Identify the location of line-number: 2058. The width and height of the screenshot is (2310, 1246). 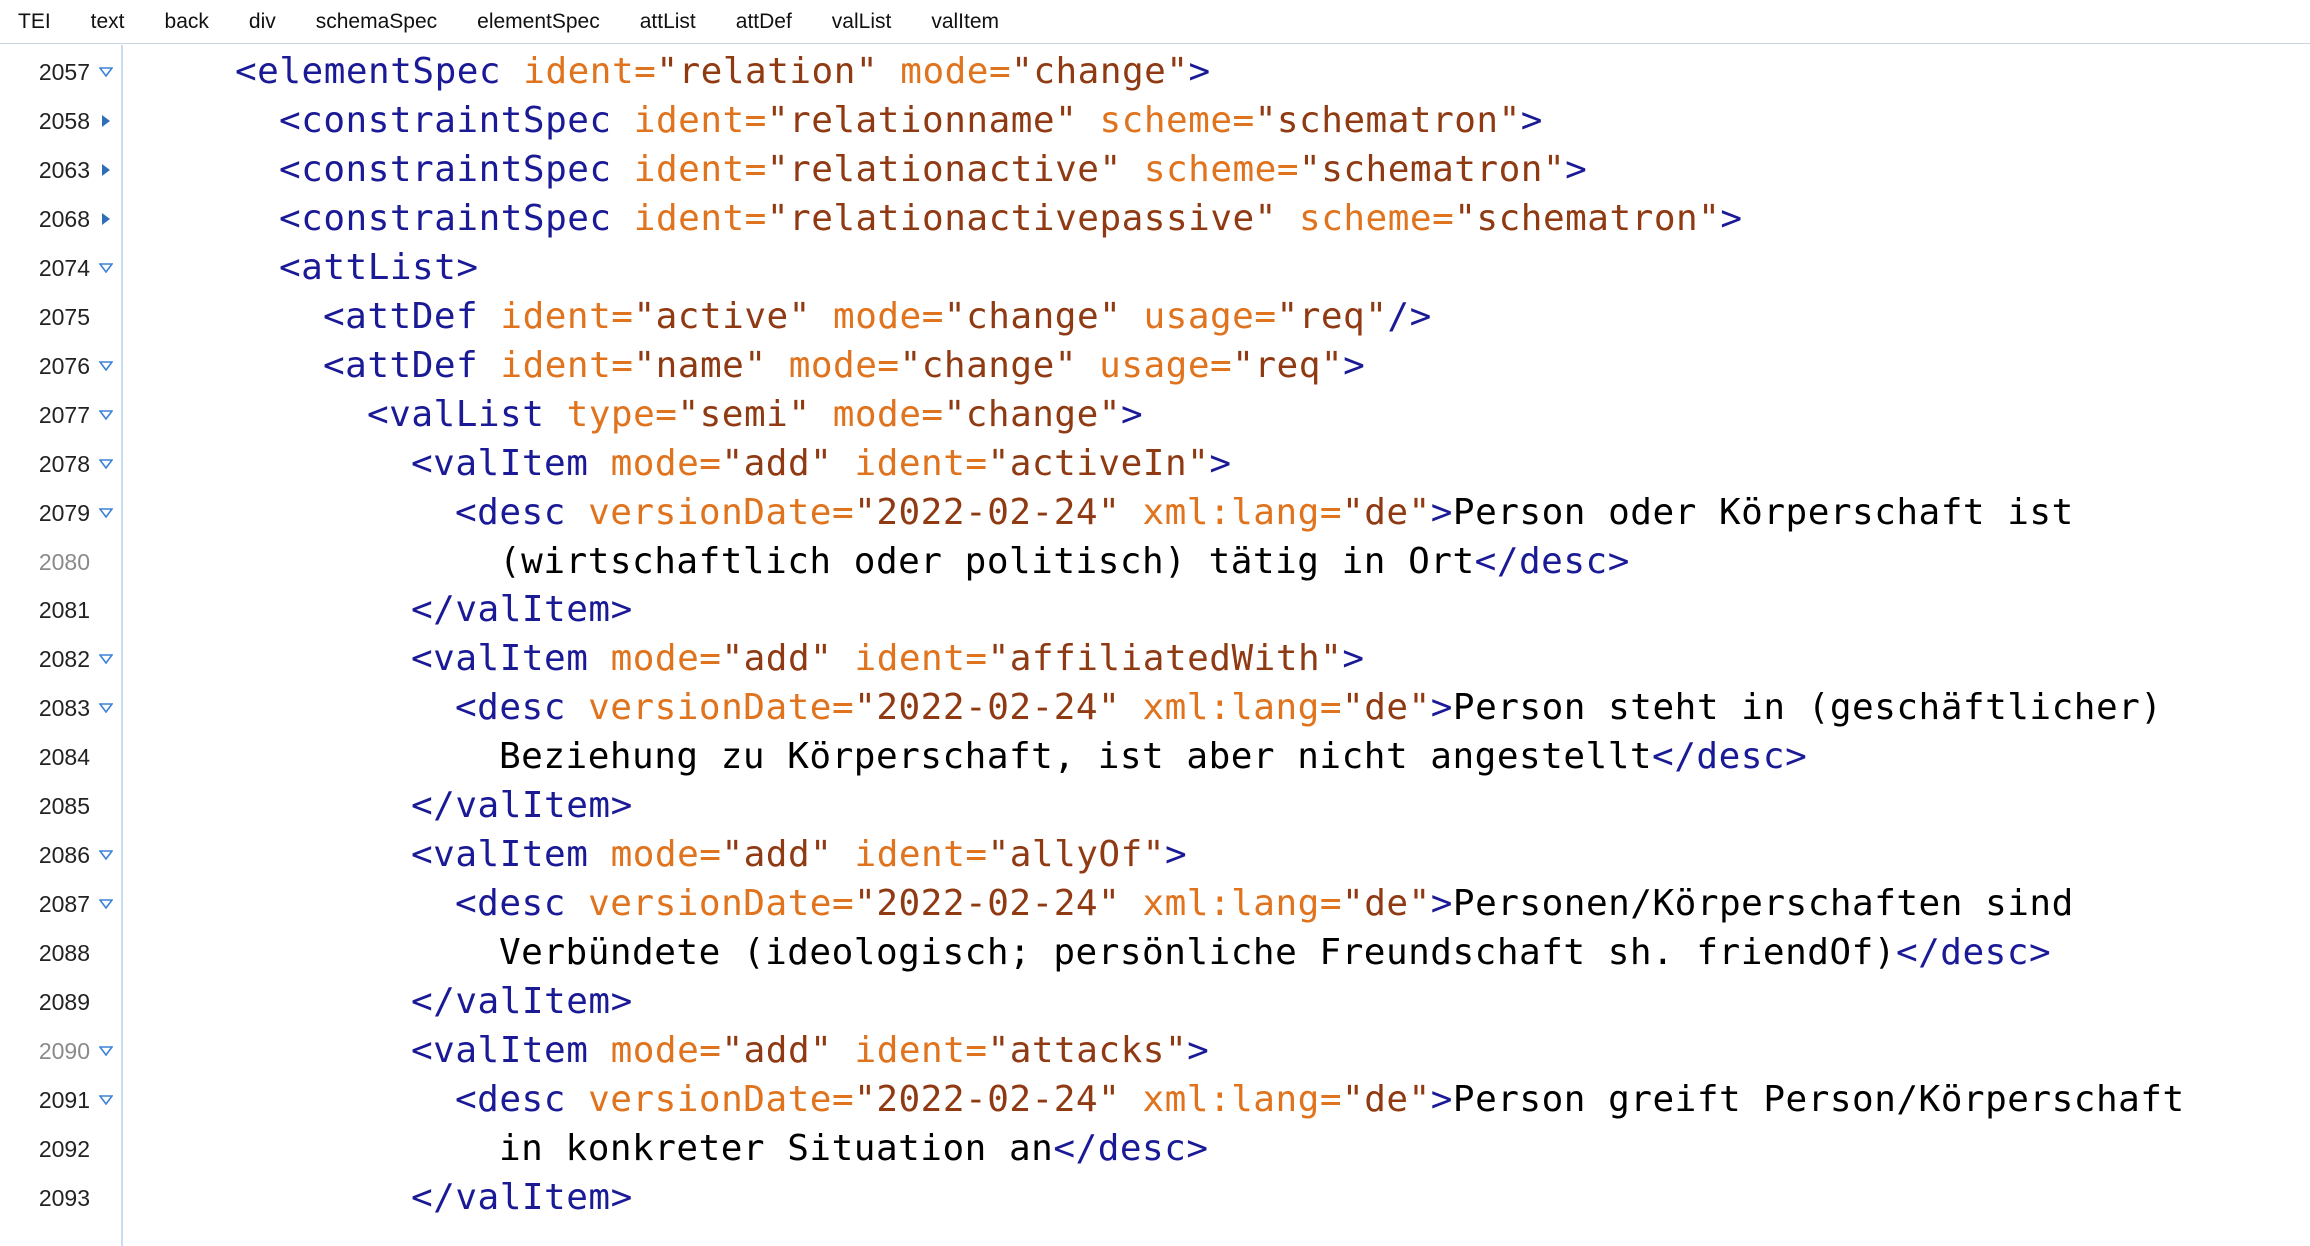
(64, 120).